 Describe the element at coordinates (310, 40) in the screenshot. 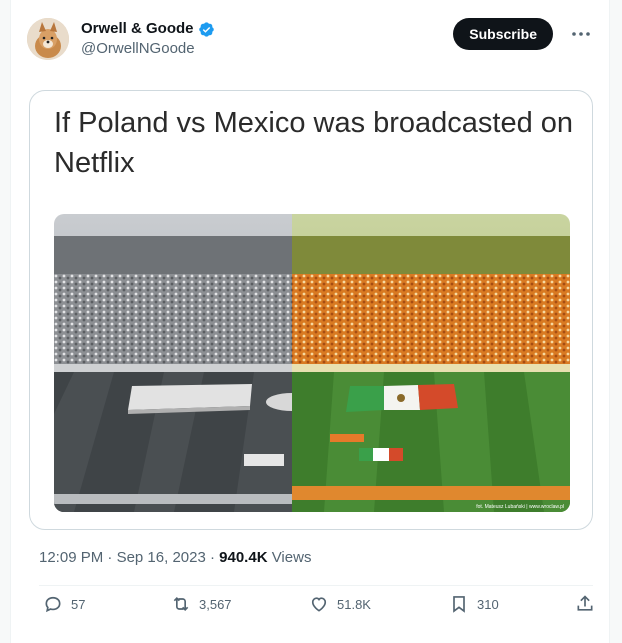

I see `tweet-header: Orwell & Goode @OrwellNGoode Subscribe` at that location.